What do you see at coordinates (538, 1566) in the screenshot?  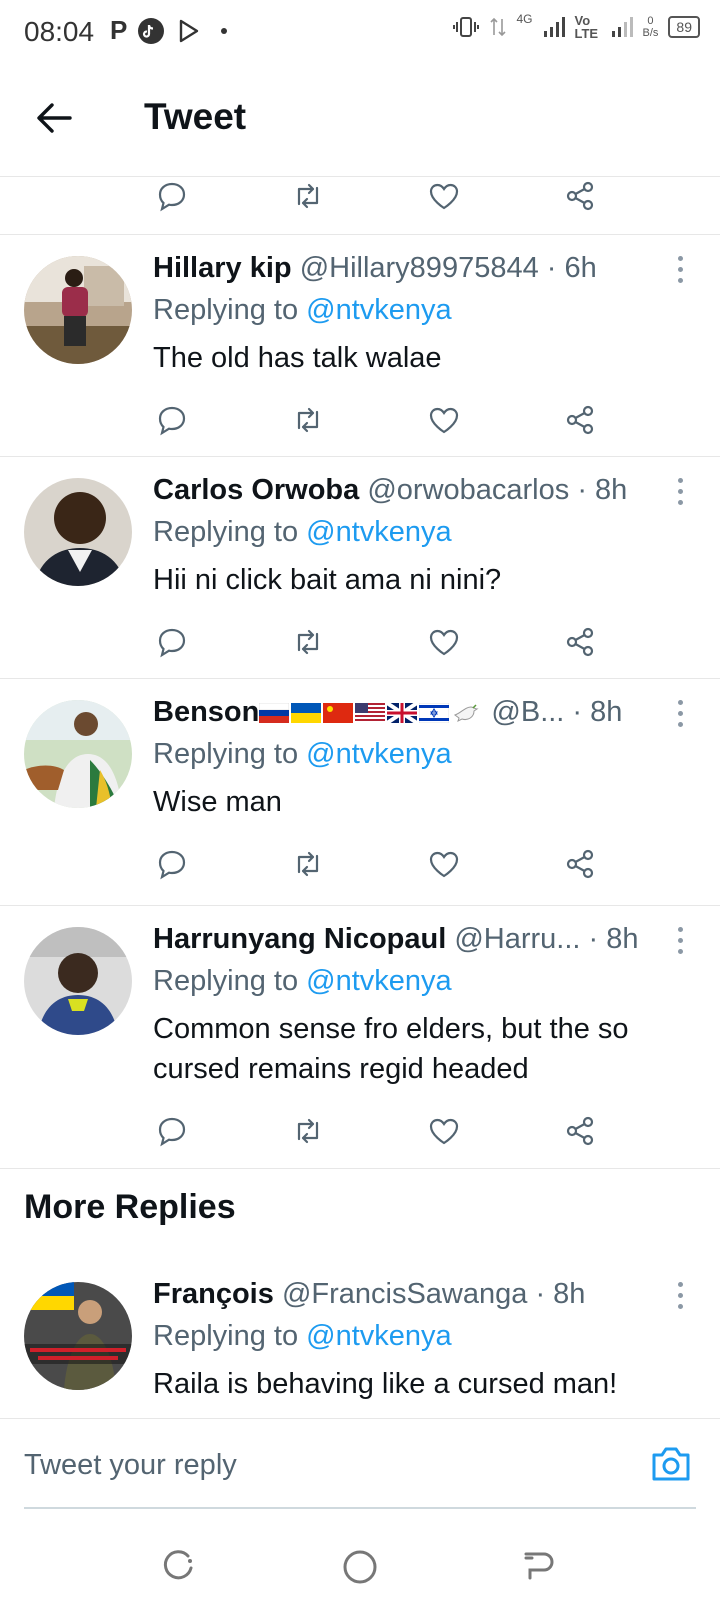 I see `back-nav-icon` at bounding box center [538, 1566].